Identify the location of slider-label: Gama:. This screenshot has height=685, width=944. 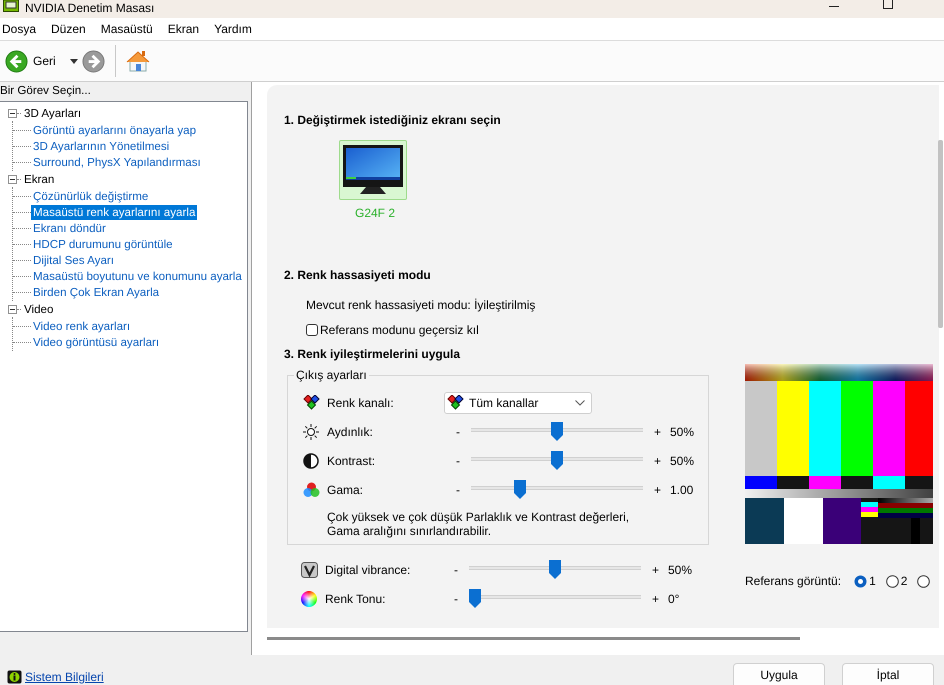
(345, 489).